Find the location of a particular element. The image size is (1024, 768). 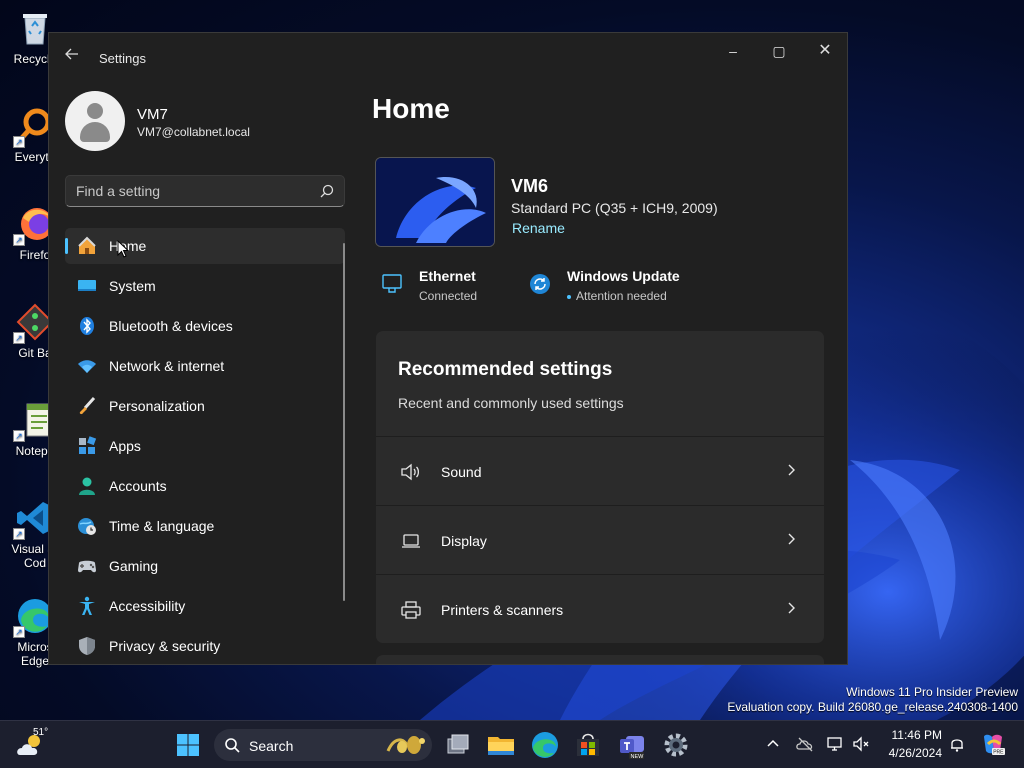

network-monitor-icon is located at coordinates (835, 744).